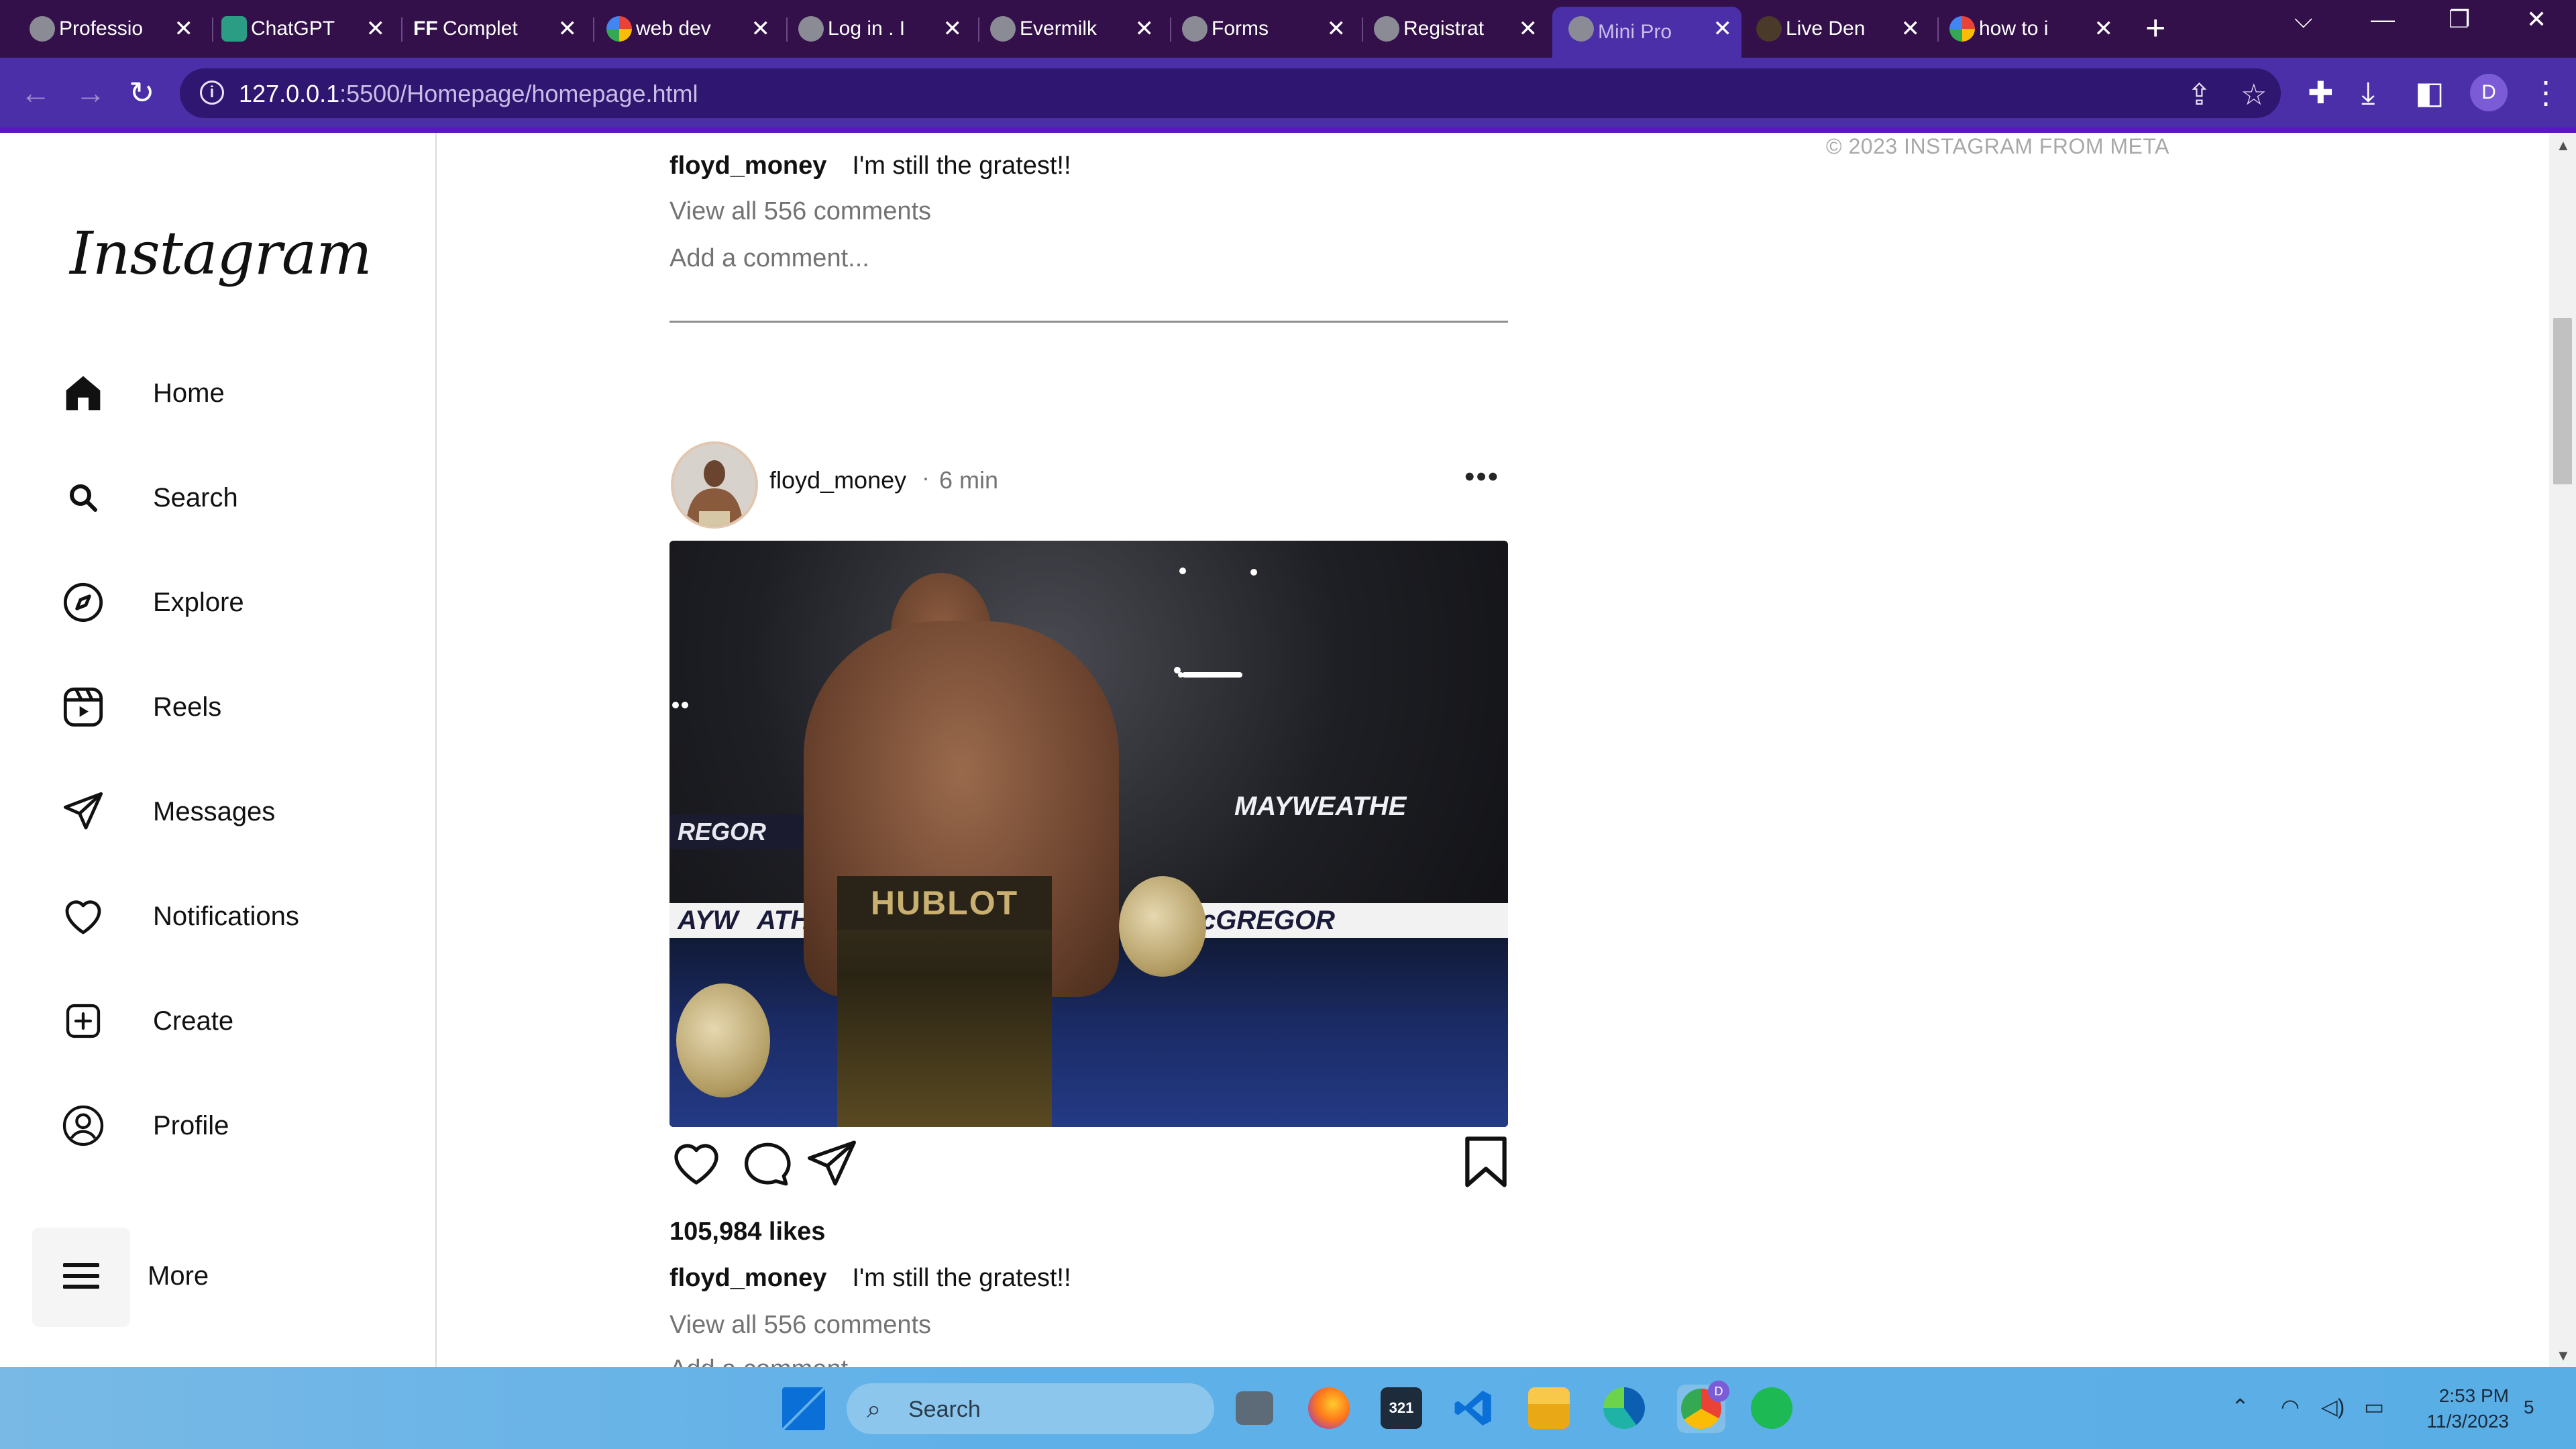  What do you see at coordinates (1485, 1163) in the screenshot?
I see `bookmark-icon` at bounding box center [1485, 1163].